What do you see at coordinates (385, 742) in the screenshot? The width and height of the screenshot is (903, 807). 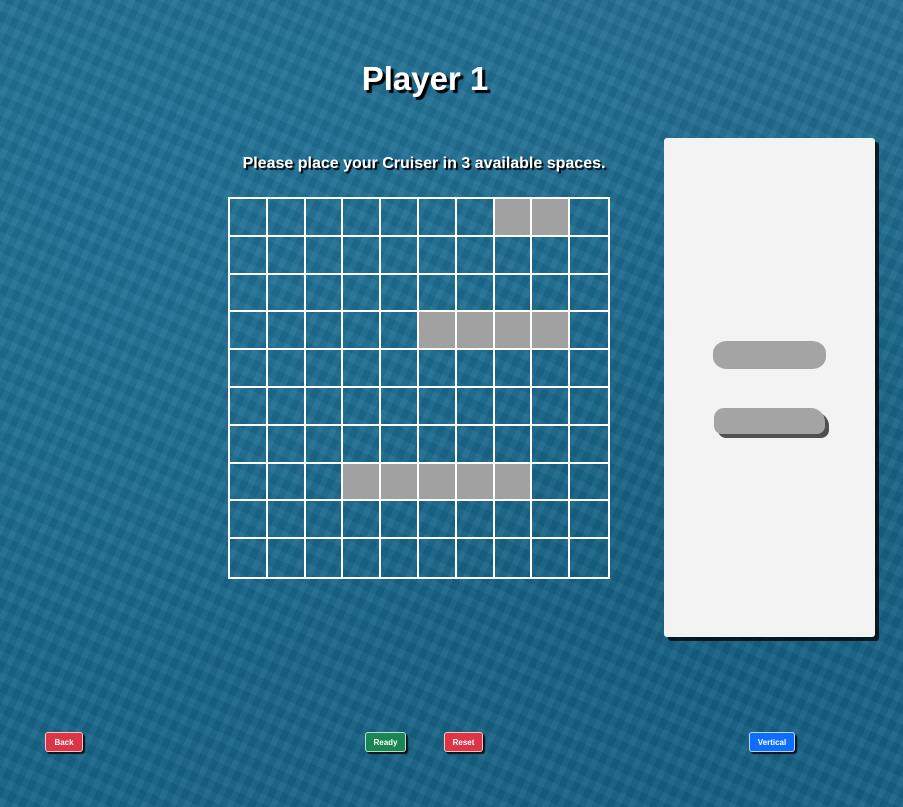 I see `ready-button: Ready` at bounding box center [385, 742].